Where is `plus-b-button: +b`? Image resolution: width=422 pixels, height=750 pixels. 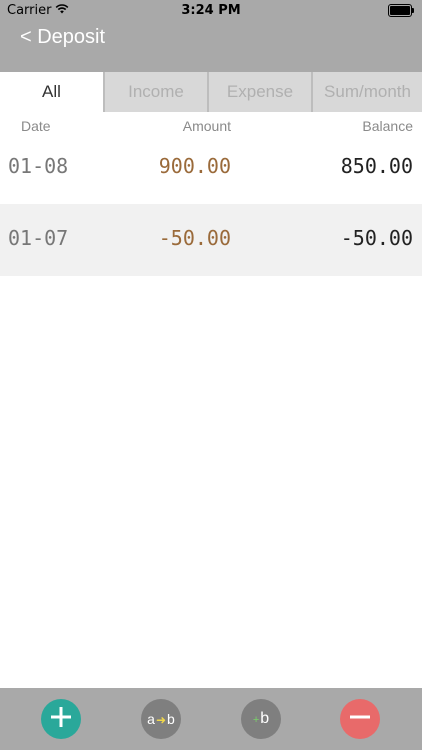
plus-b-button: +b is located at coordinates (261, 719).